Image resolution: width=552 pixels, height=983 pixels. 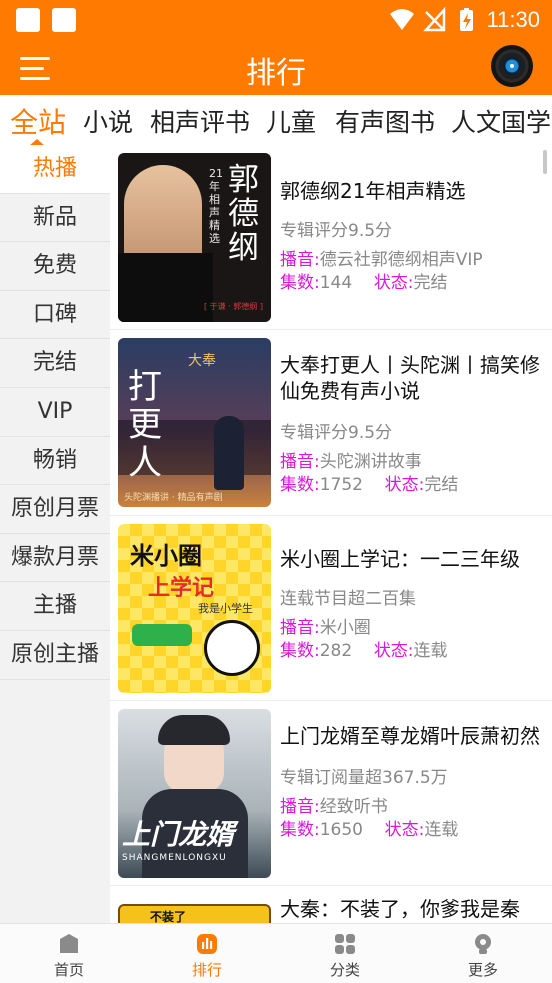 What do you see at coordinates (501, 121) in the screenshot?
I see `tab-humanities: 人文国学` at bounding box center [501, 121].